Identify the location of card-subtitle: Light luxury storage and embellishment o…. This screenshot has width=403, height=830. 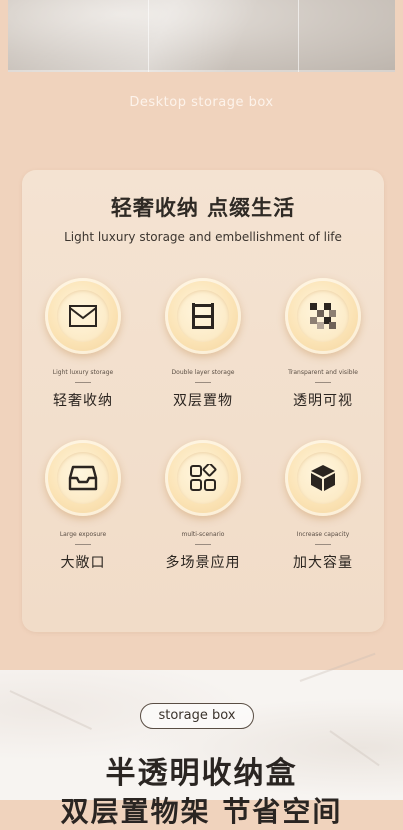
(203, 237).